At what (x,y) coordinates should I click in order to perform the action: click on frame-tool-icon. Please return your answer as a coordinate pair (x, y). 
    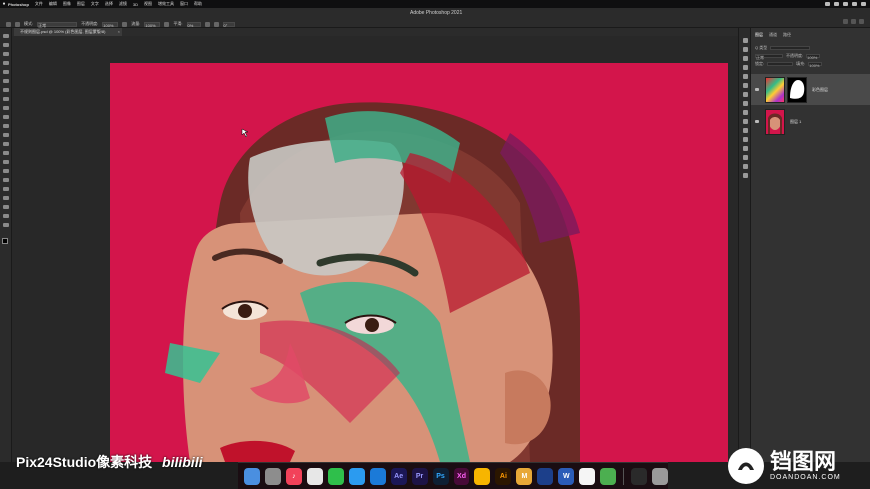
    Looking at the image, I should click on (6, 81).